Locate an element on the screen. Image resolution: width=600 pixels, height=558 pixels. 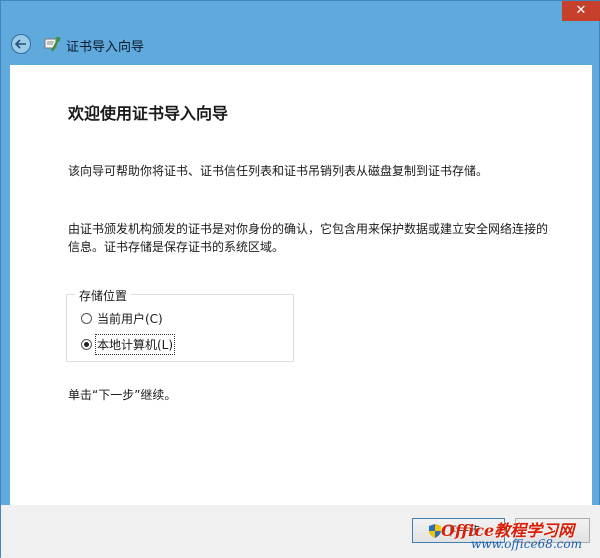
intro-text: 该向导可帮助你将证书、证书信任列表和证书吊销列表从磁盘复制到证书存储。 is located at coordinates (278, 171).